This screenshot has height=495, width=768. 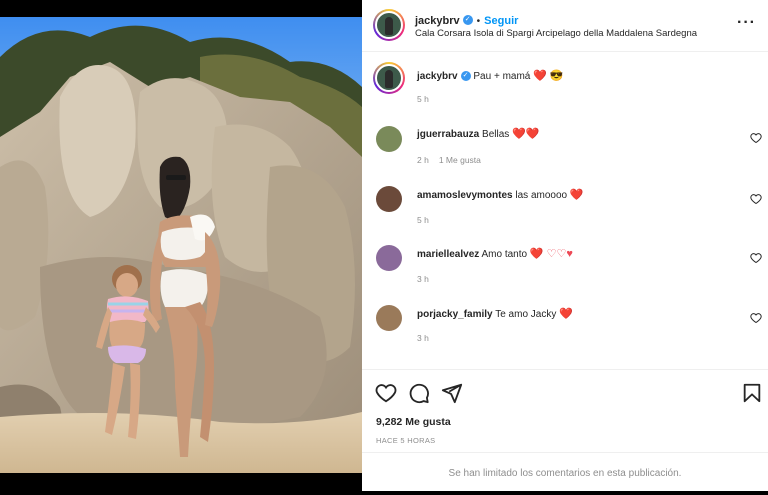 I want to click on caption-text: jackybrv ✓ Pau + mamá ❤️ 😎, so click(x=490, y=75).